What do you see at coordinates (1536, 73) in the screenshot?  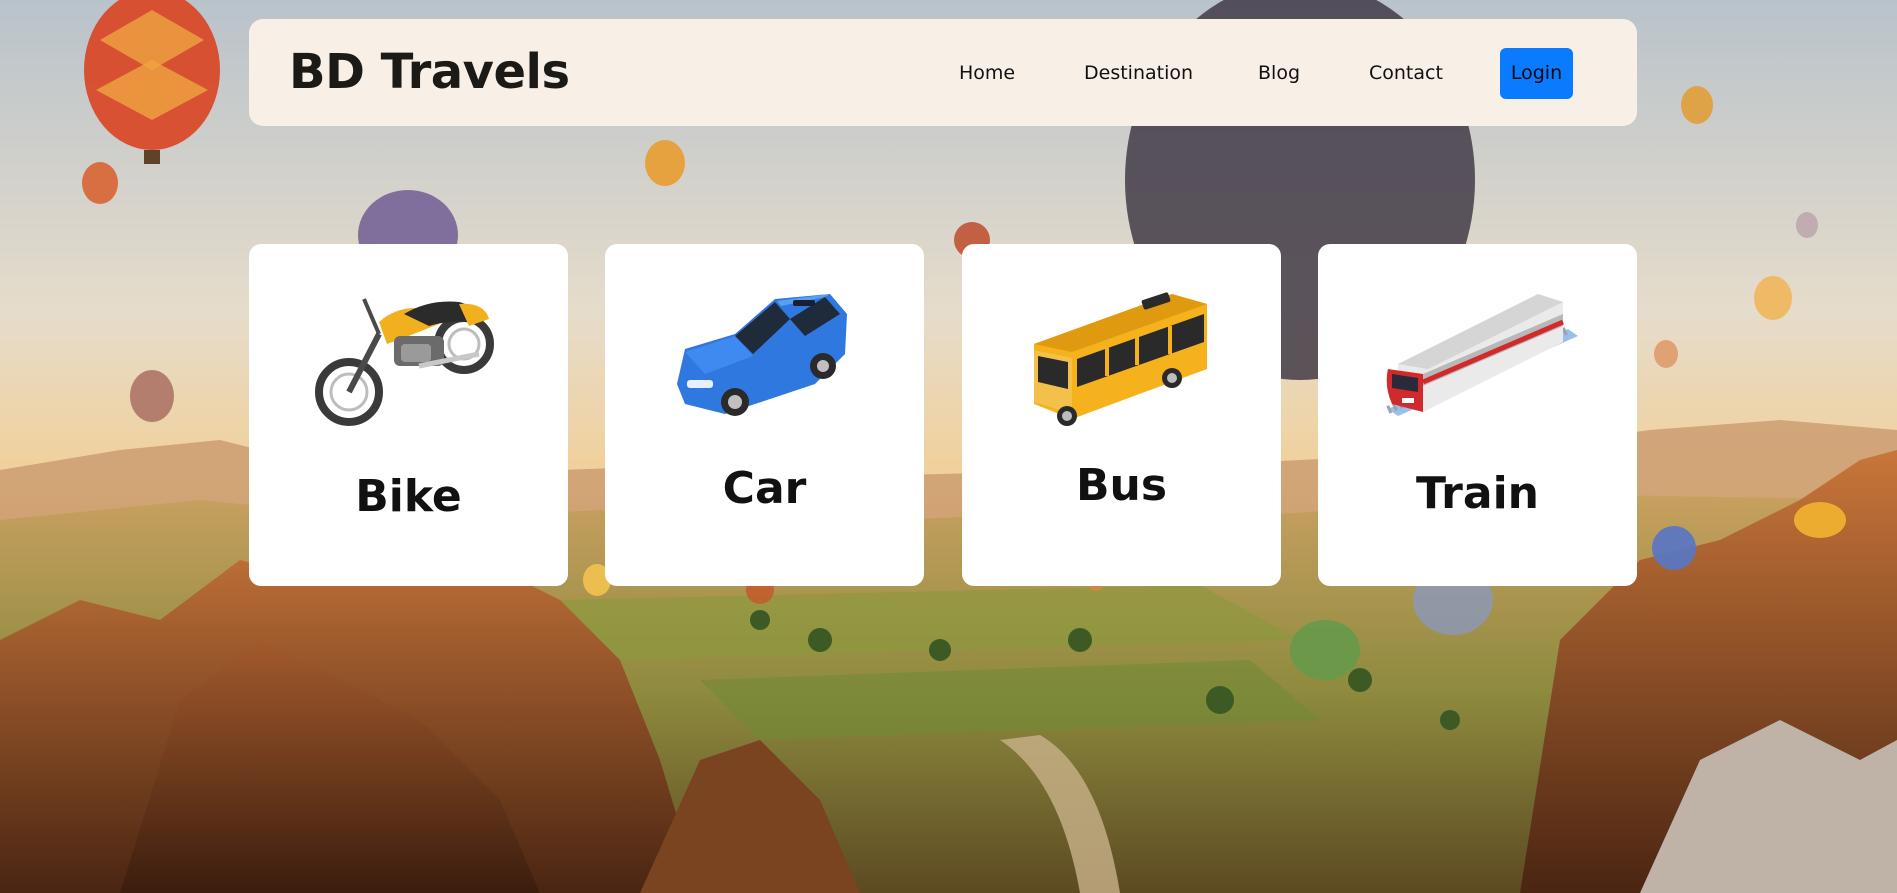 I see `login-button: Login` at bounding box center [1536, 73].